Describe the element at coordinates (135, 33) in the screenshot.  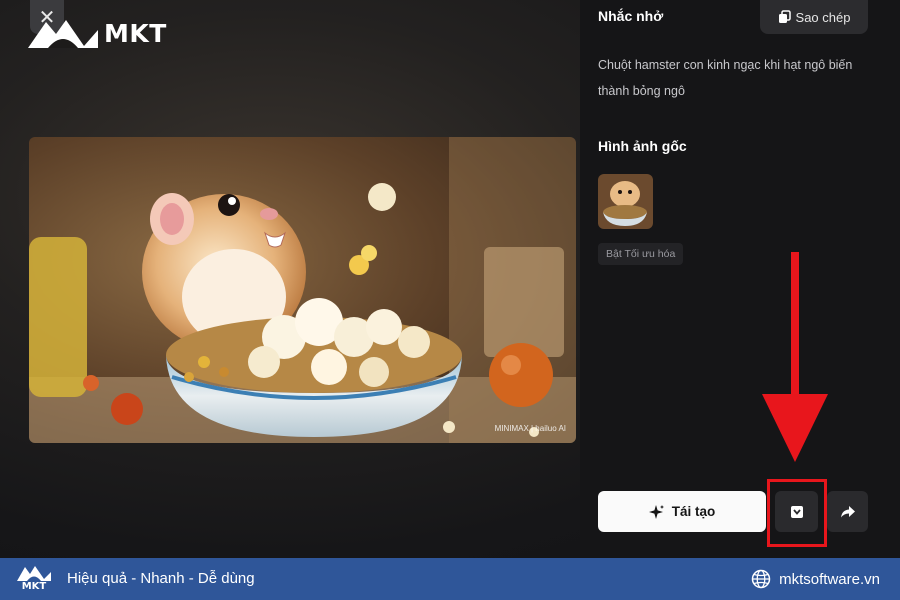
I see `brand-name: MKT` at that location.